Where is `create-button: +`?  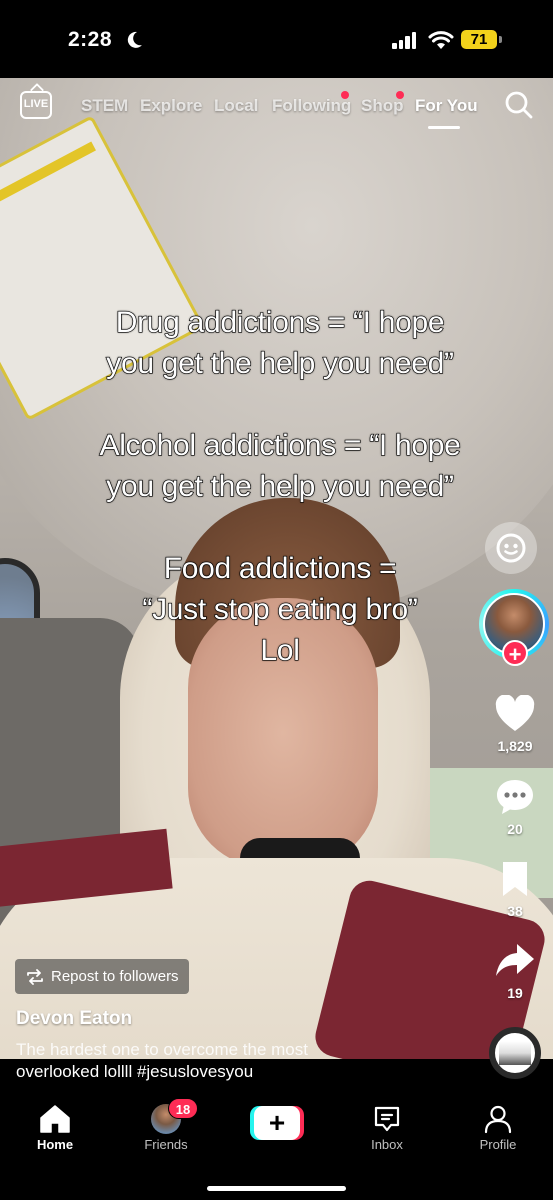 create-button: + is located at coordinates (277, 1123).